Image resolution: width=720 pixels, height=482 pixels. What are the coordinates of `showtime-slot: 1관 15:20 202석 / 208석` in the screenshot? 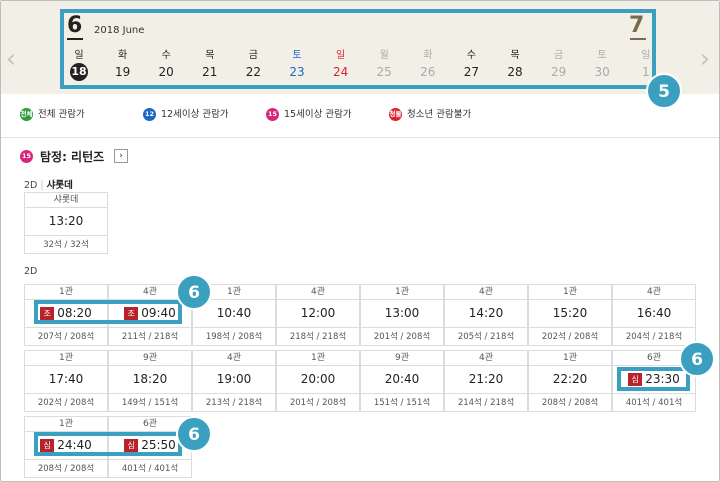 It's located at (570, 315).